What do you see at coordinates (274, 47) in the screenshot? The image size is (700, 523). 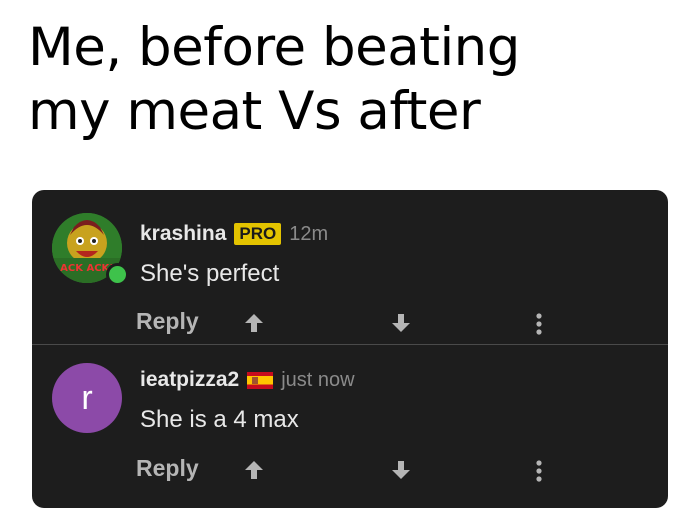 I see `caption-line-1: Me, before beating` at bounding box center [274, 47].